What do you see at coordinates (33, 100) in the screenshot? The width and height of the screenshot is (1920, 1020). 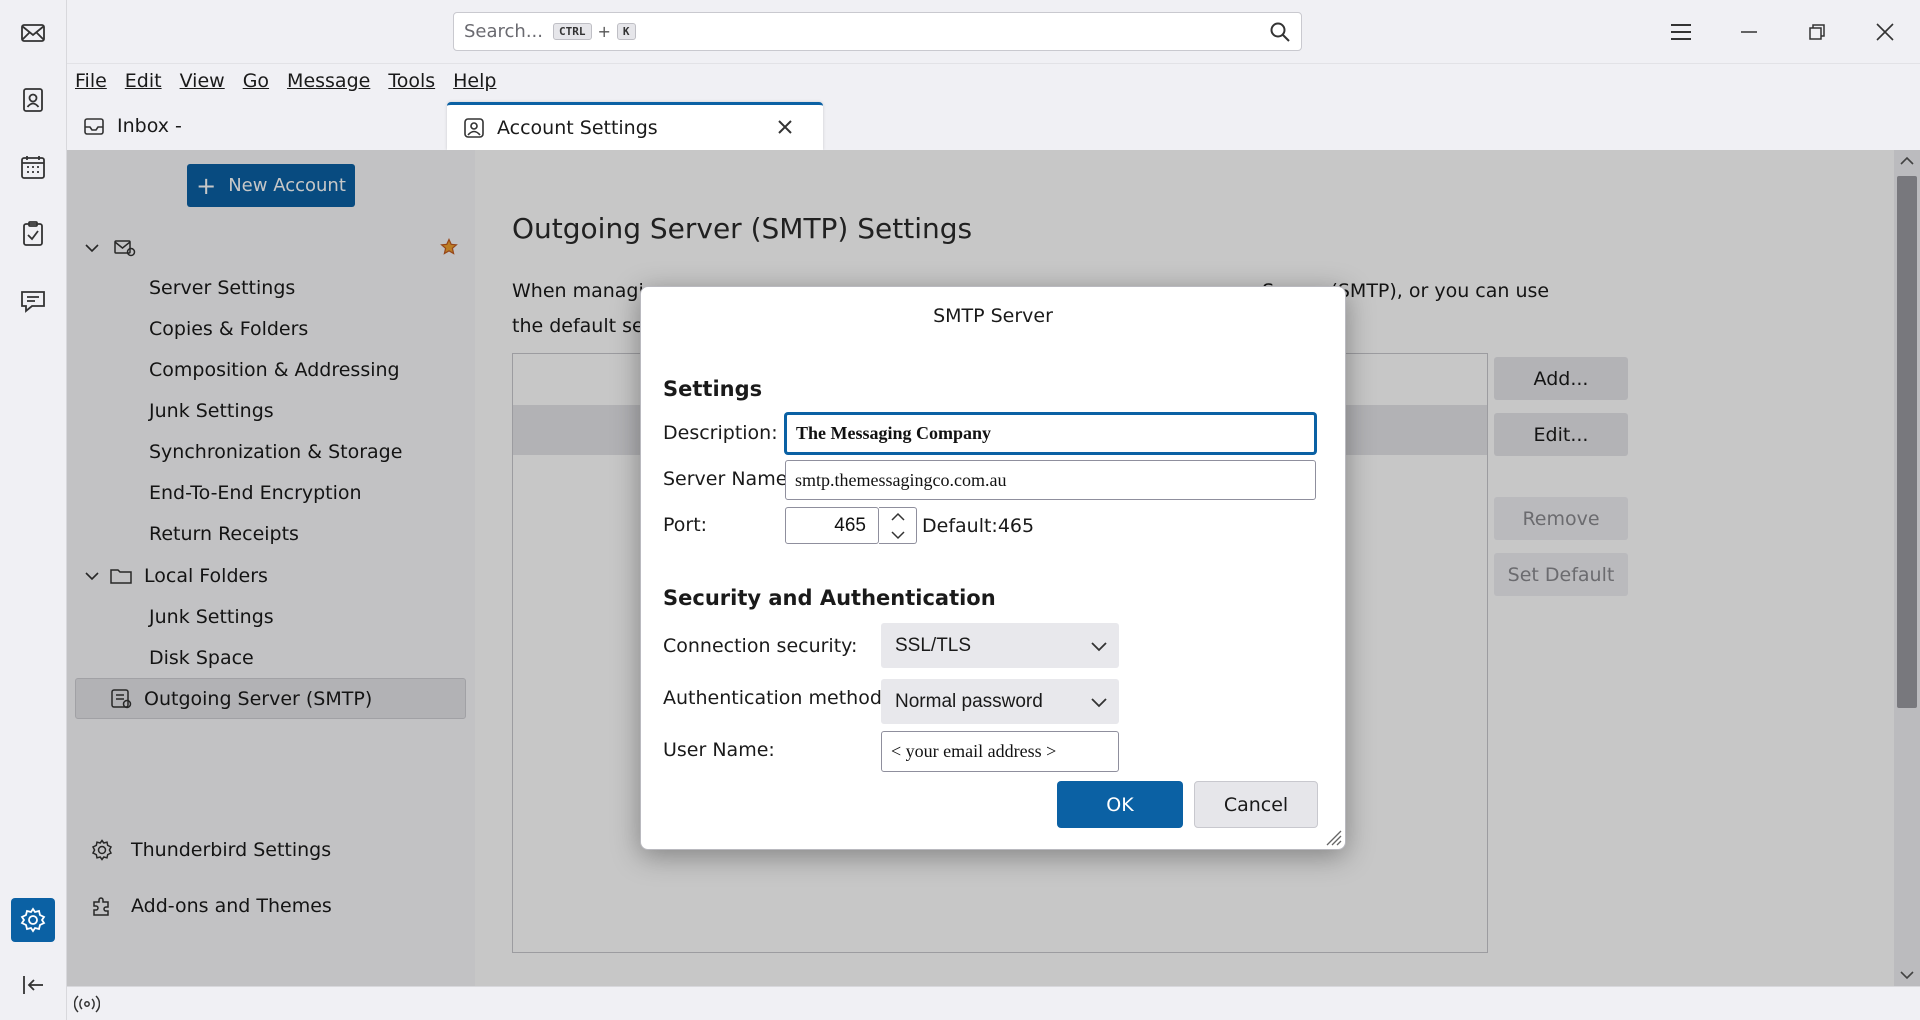 I see `address-book-icon` at bounding box center [33, 100].